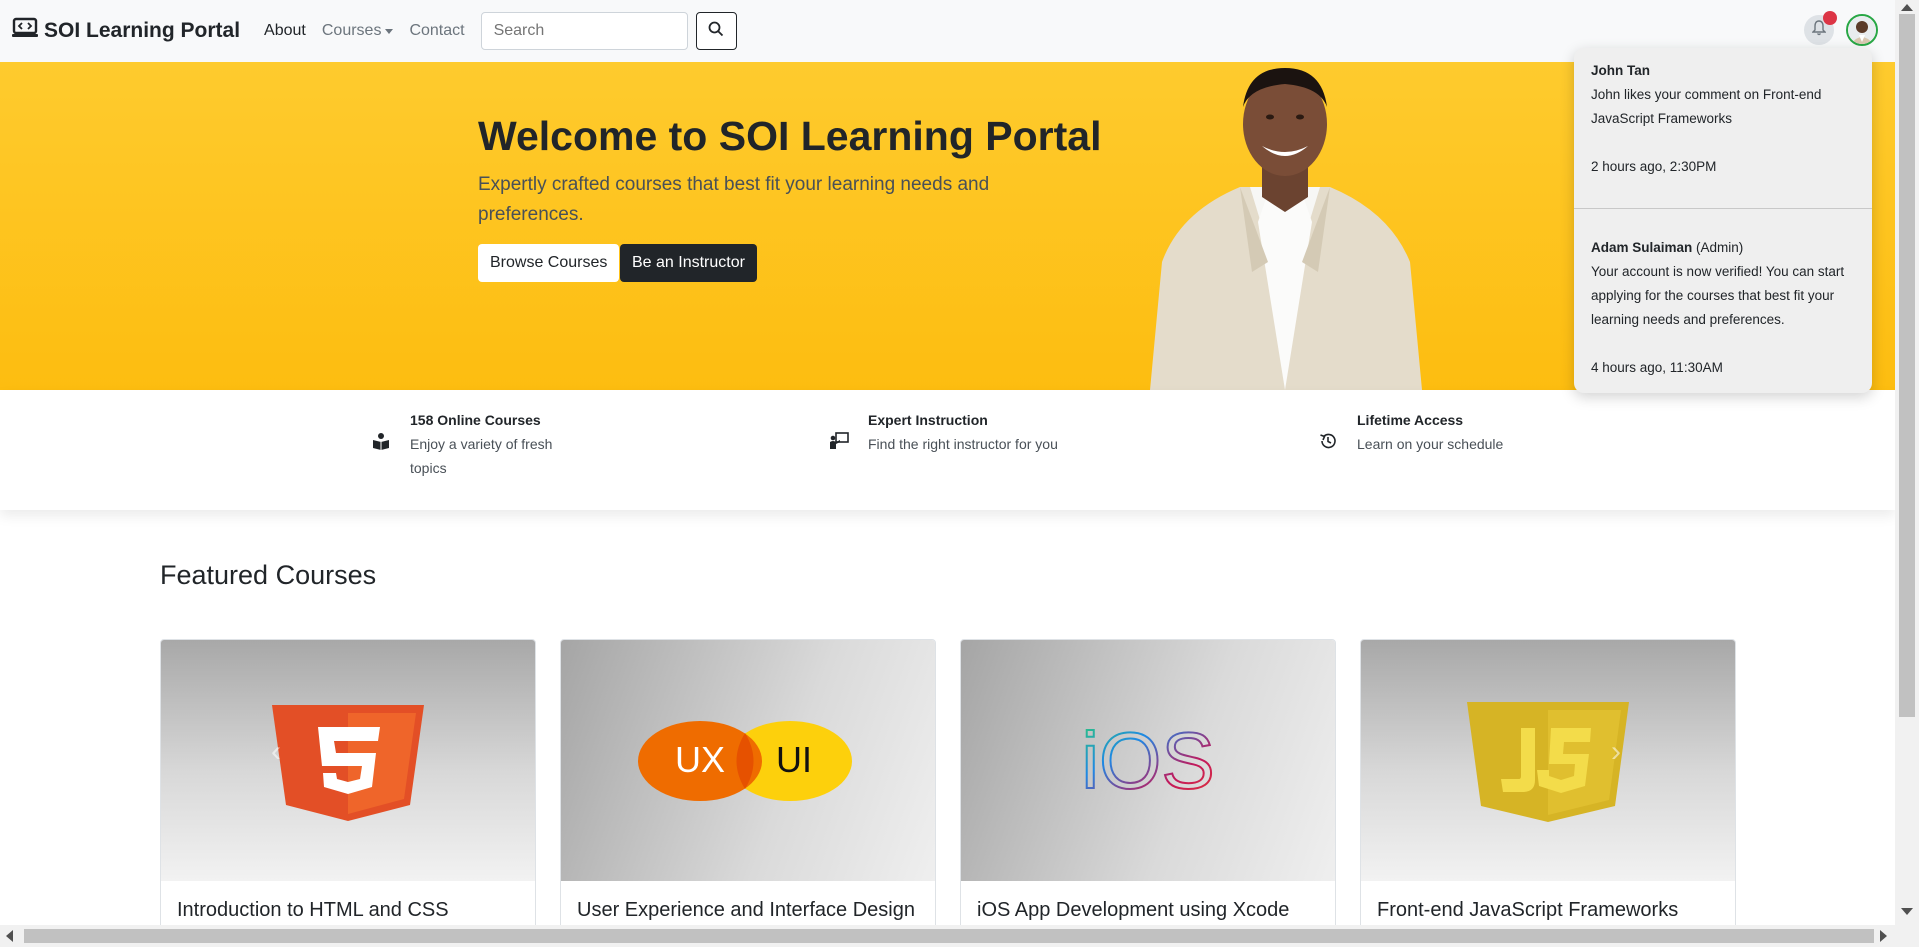  I want to click on browse-courses-button: Browse Courses, so click(549, 263).